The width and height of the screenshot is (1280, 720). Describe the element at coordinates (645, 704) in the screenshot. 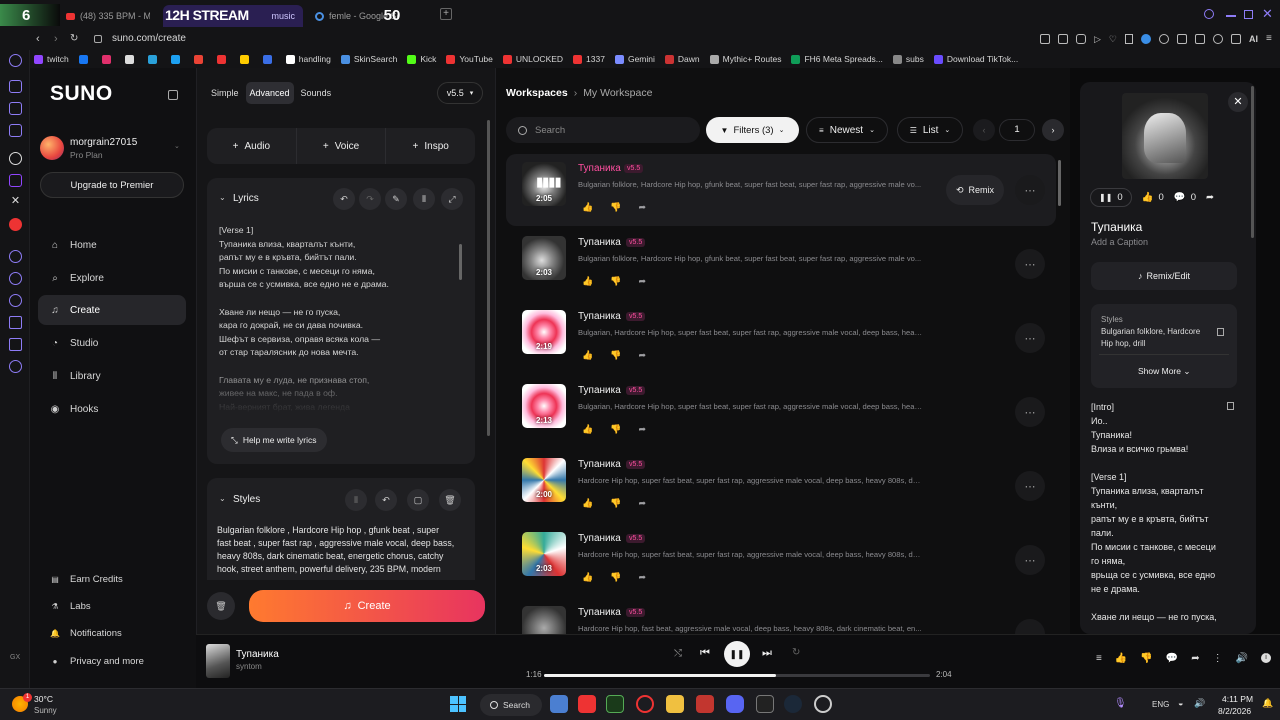

I see `opera-icon` at that location.